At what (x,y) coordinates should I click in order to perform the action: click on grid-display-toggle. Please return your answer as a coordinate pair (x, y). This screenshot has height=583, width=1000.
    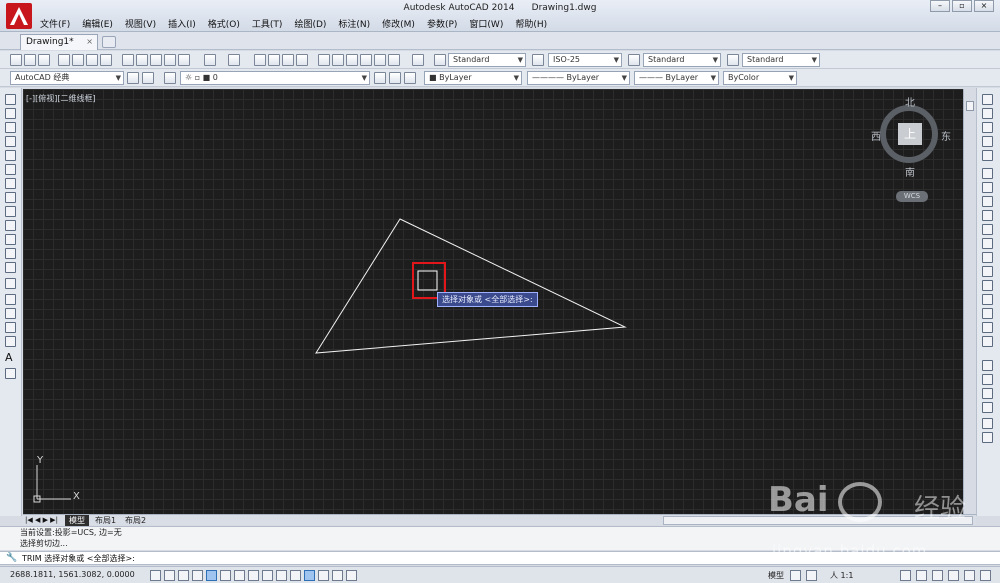
    Looking at the image, I should click on (183, 575).